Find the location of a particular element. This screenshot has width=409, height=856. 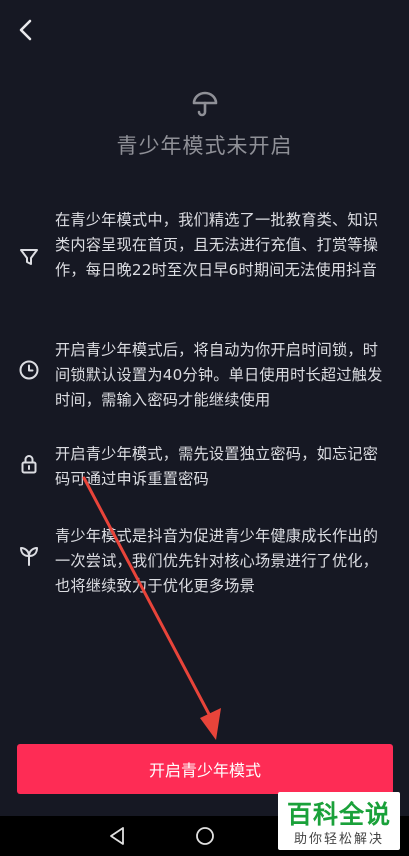

watermark-title: 百科全说 is located at coordinates (338, 814).